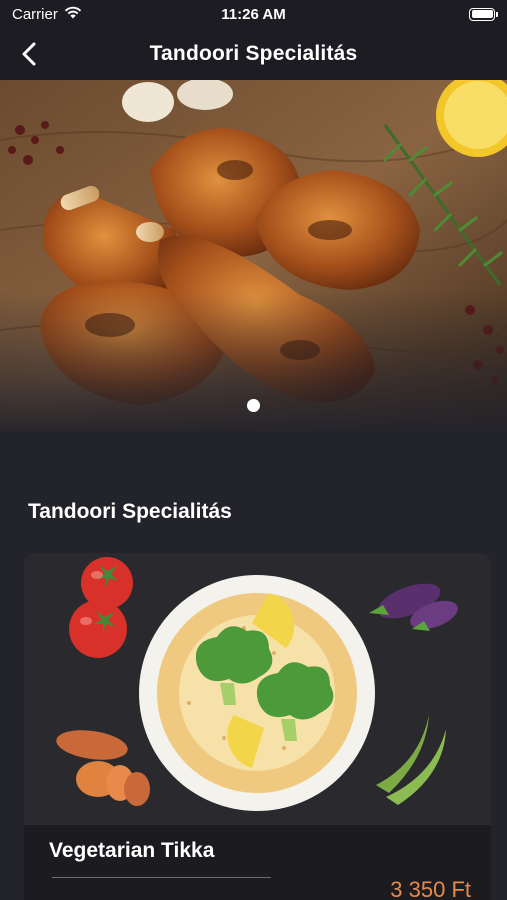 The width and height of the screenshot is (507, 900). I want to click on back-button, so click(30, 54).